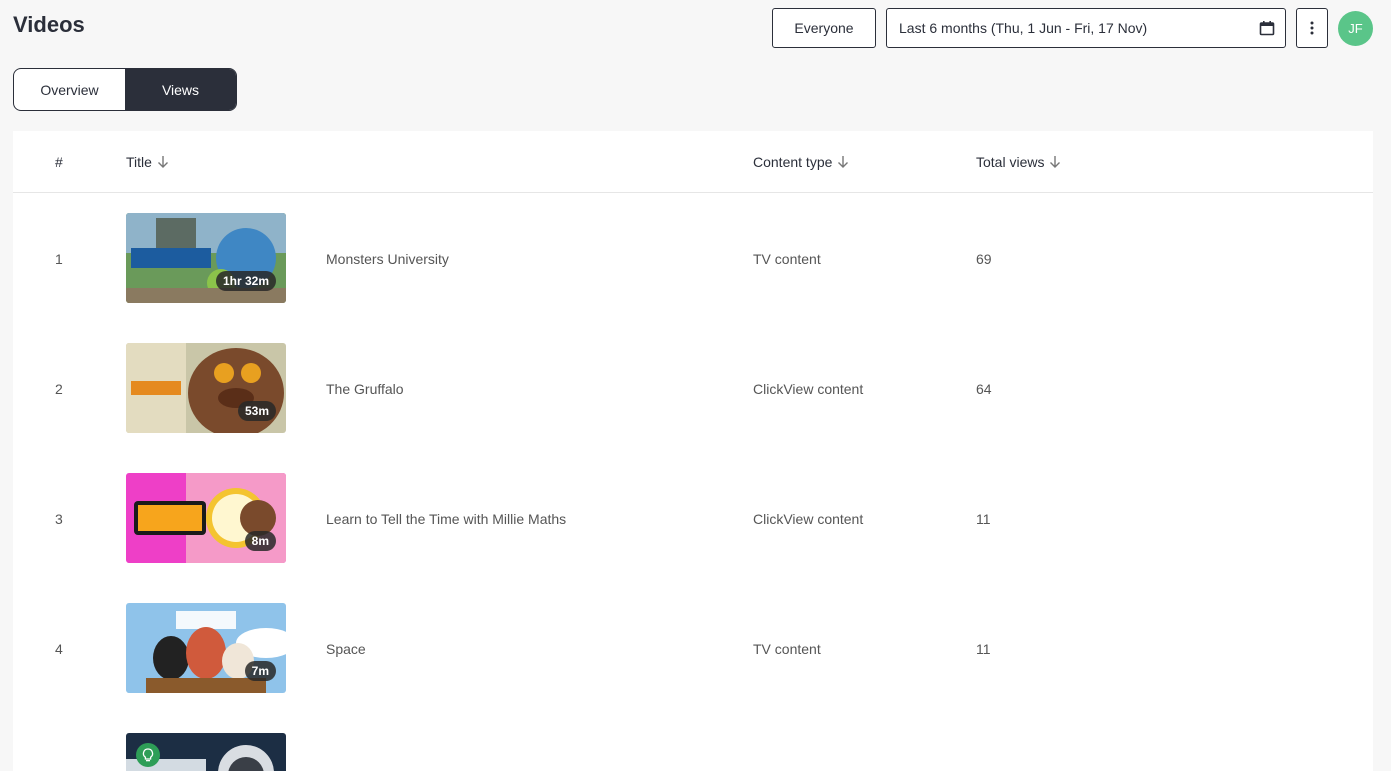 This screenshot has width=1391, height=771. I want to click on video-duration-badge: 7m, so click(260, 671).